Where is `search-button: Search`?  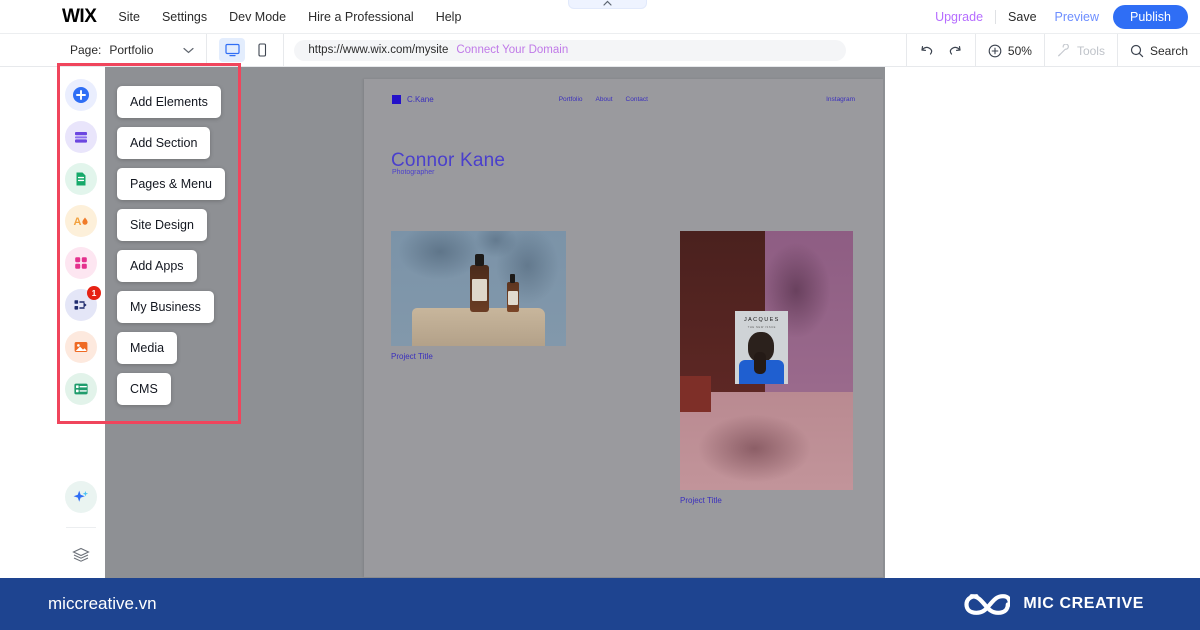
search-button: Search is located at coordinates (1158, 50).